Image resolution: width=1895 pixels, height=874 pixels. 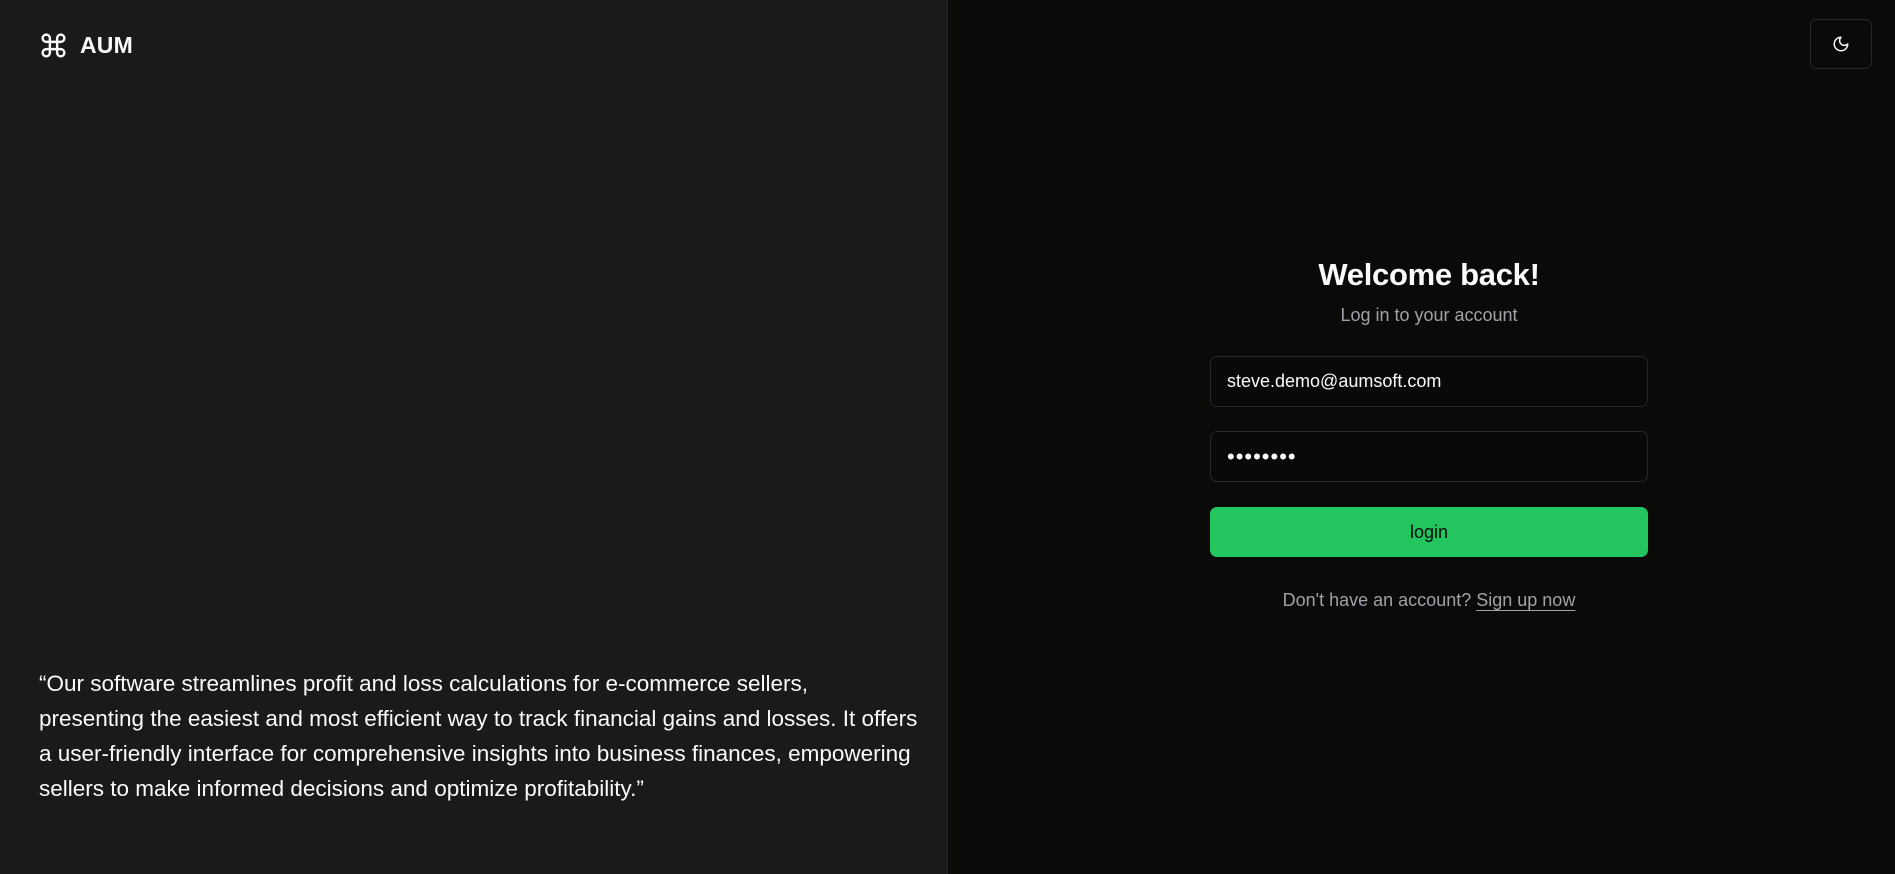 I want to click on email-field, so click(x=1429, y=381).